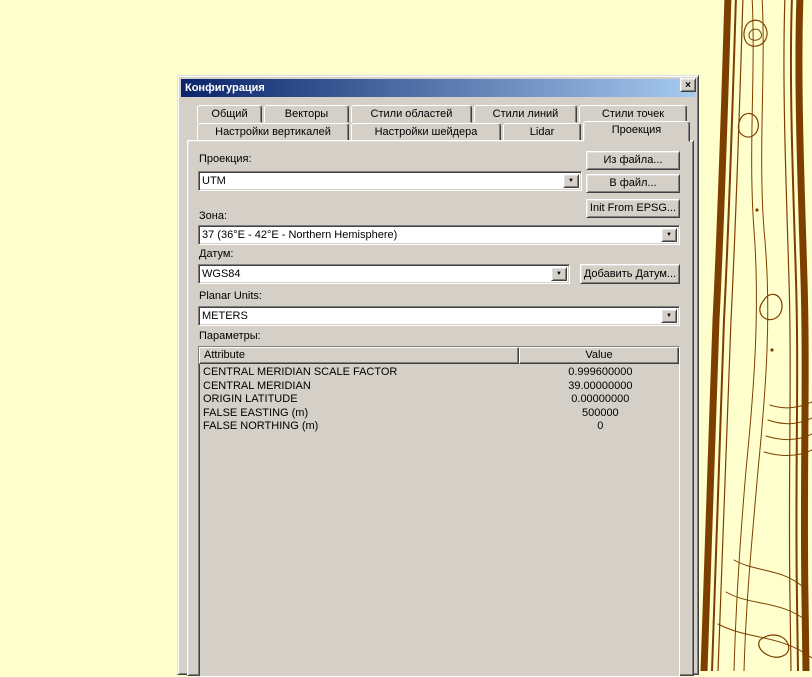 The height and width of the screenshot is (677, 812). Describe the element at coordinates (261, 426) in the screenshot. I see `attribute-cell: FALSE NORTHING (m)` at that location.